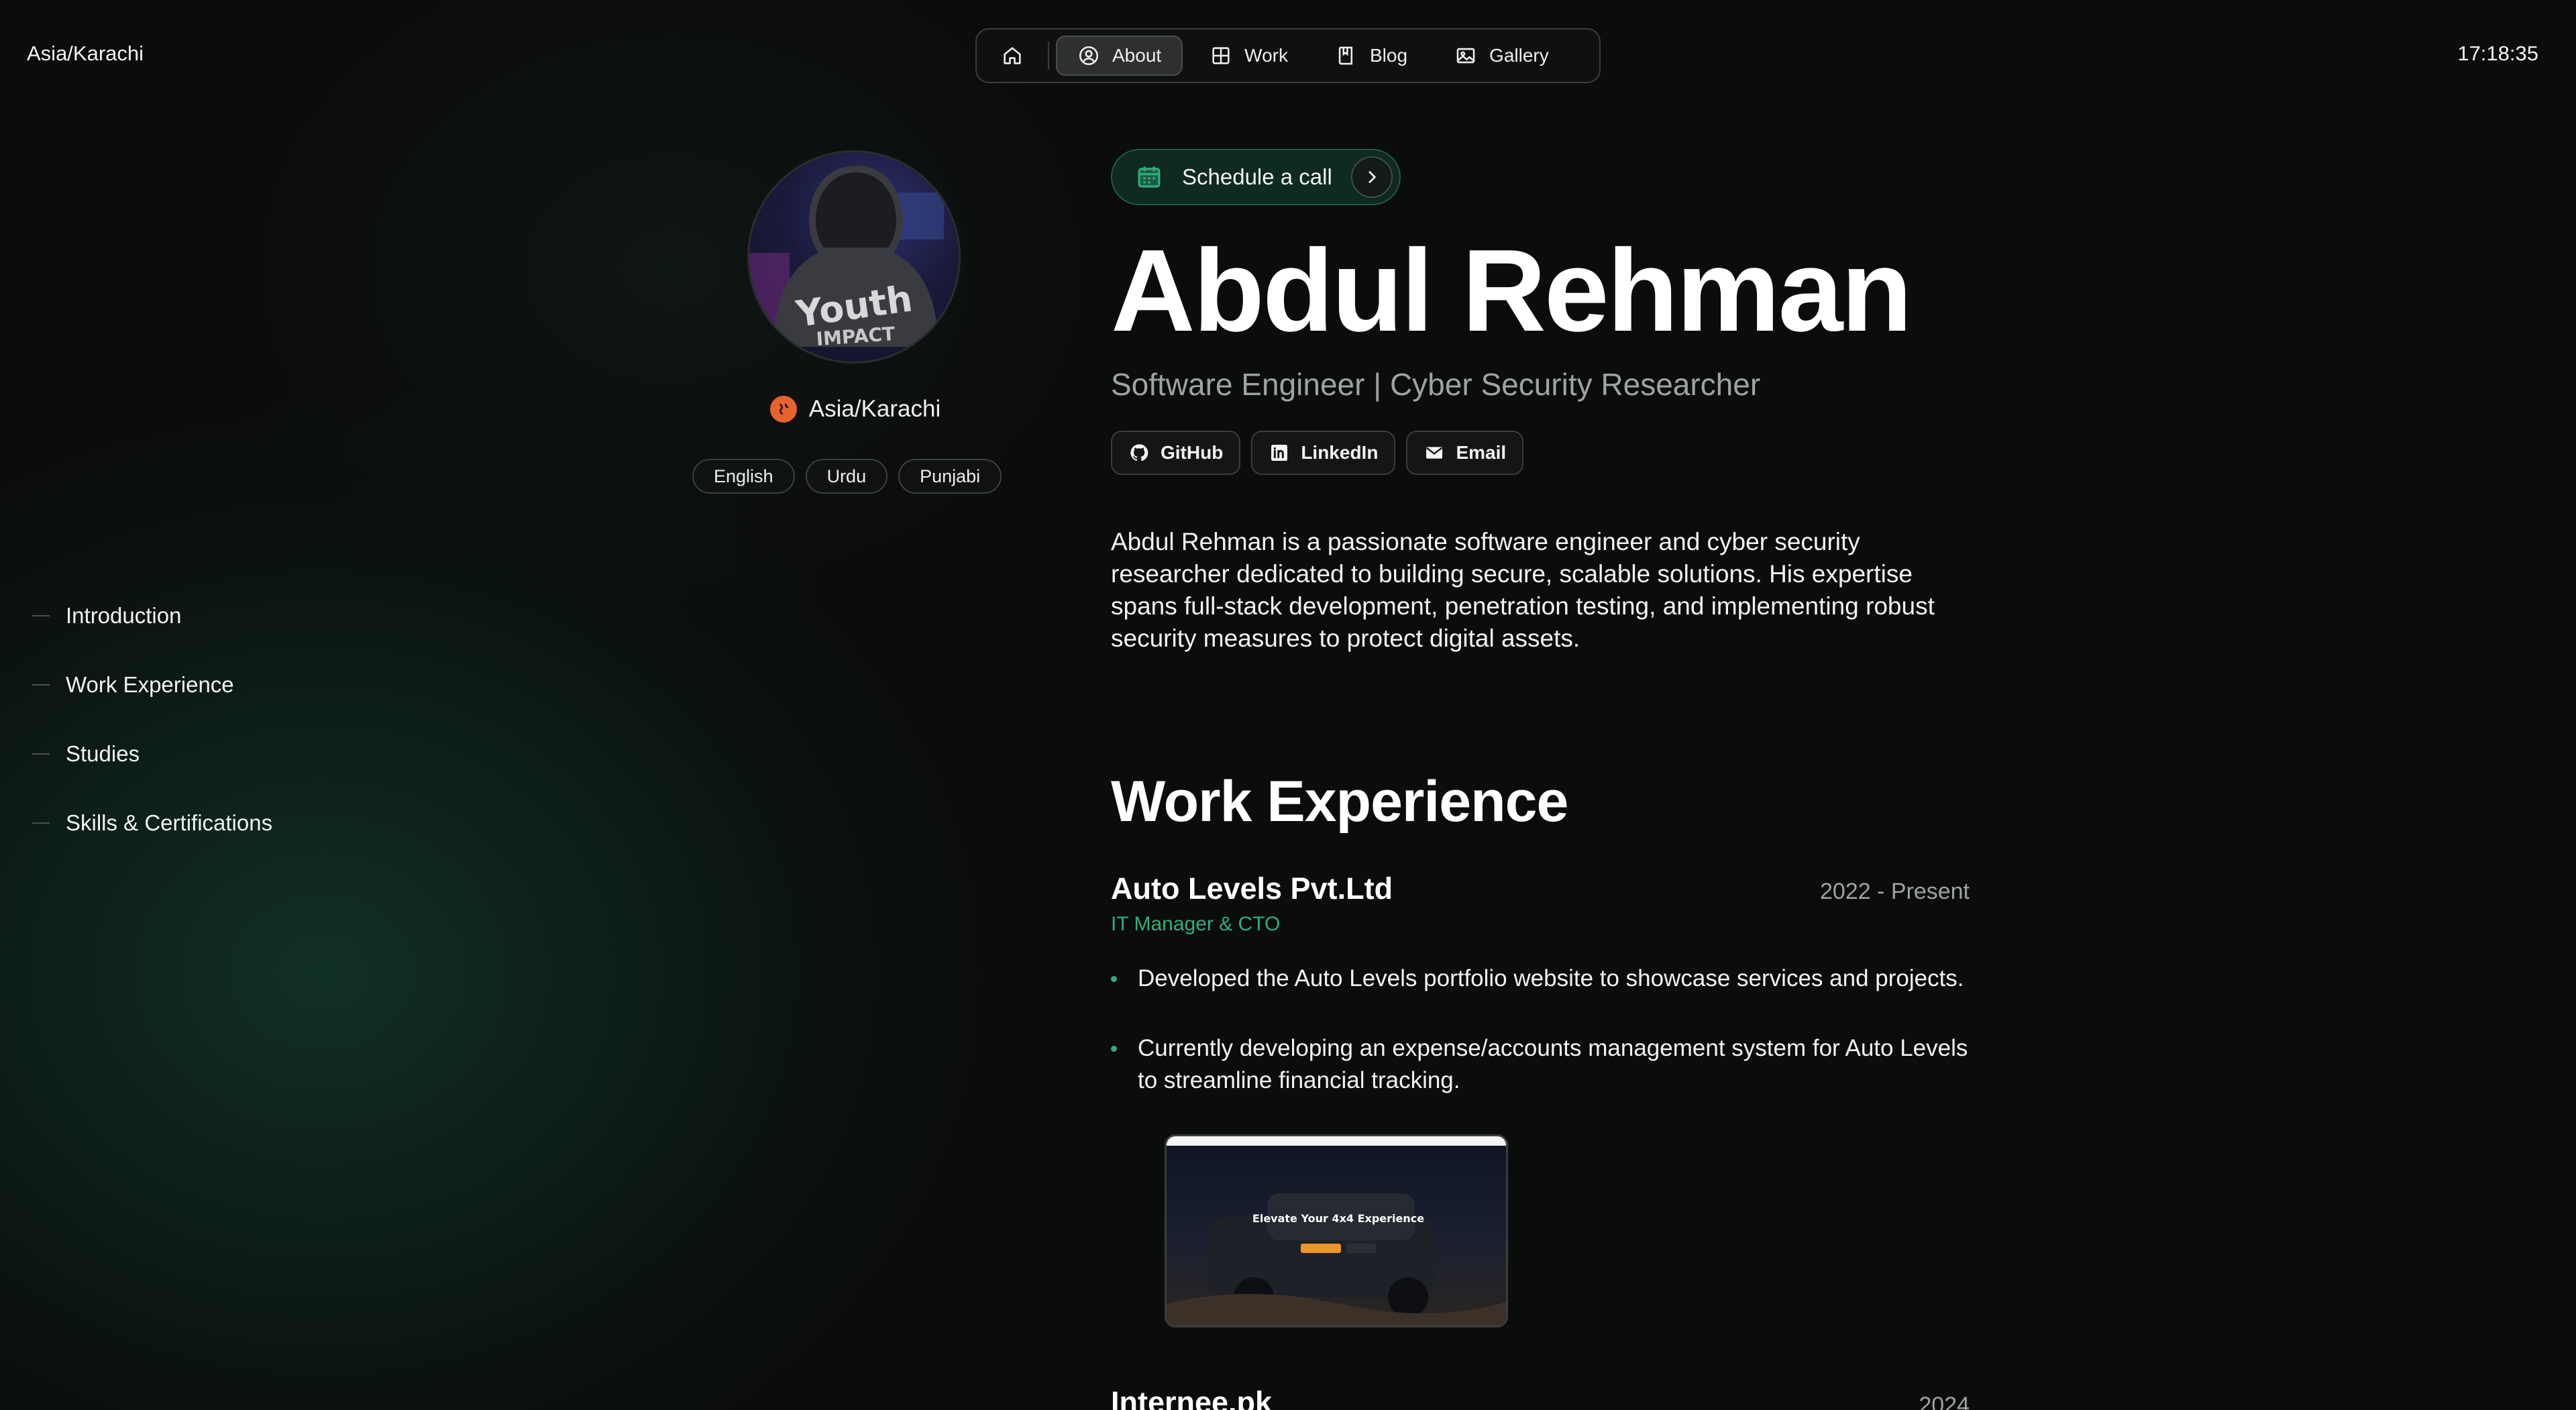  What do you see at coordinates (1465, 56) in the screenshot?
I see `image-icon` at bounding box center [1465, 56].